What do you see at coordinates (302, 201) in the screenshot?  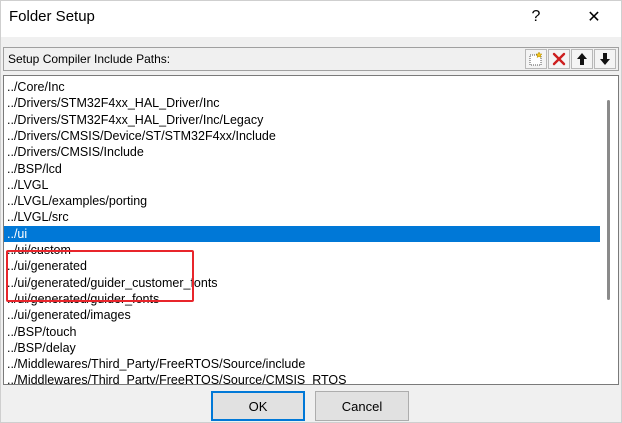 I see `path-list-item: ../LVGL/examples/porting` at bounding box center [302, 201].